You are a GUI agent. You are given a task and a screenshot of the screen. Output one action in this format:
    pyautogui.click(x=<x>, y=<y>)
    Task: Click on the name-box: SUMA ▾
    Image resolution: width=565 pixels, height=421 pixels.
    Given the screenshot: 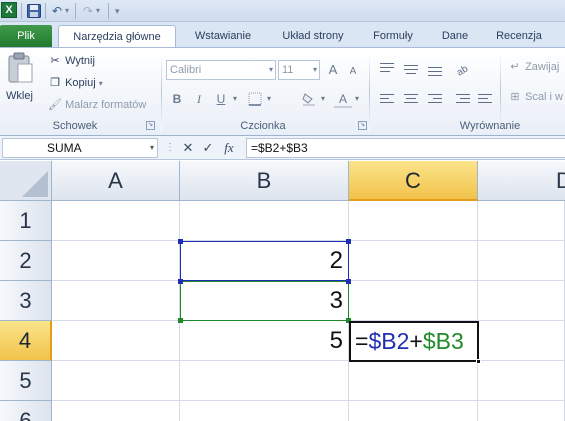 What is the action you would take?
    pyautogui.click(x=80, y=148)
    